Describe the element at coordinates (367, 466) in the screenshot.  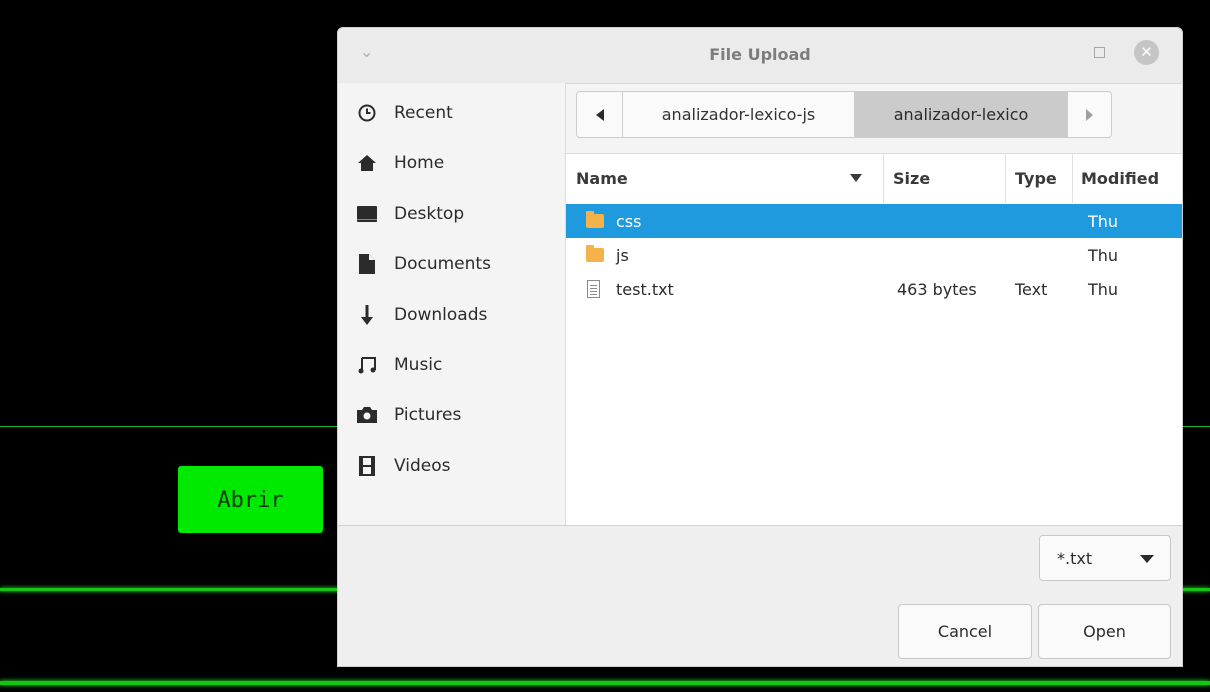
I see `film-icon` at that location.